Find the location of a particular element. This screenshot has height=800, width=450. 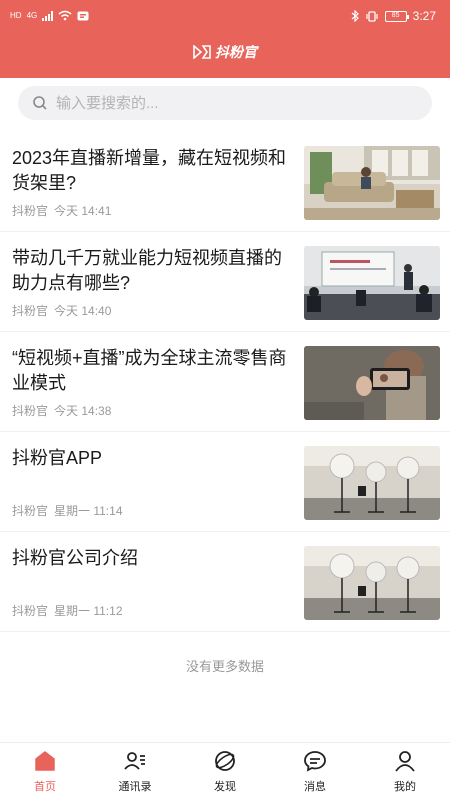

network-type: 4G is located at coordinates (32, 15).